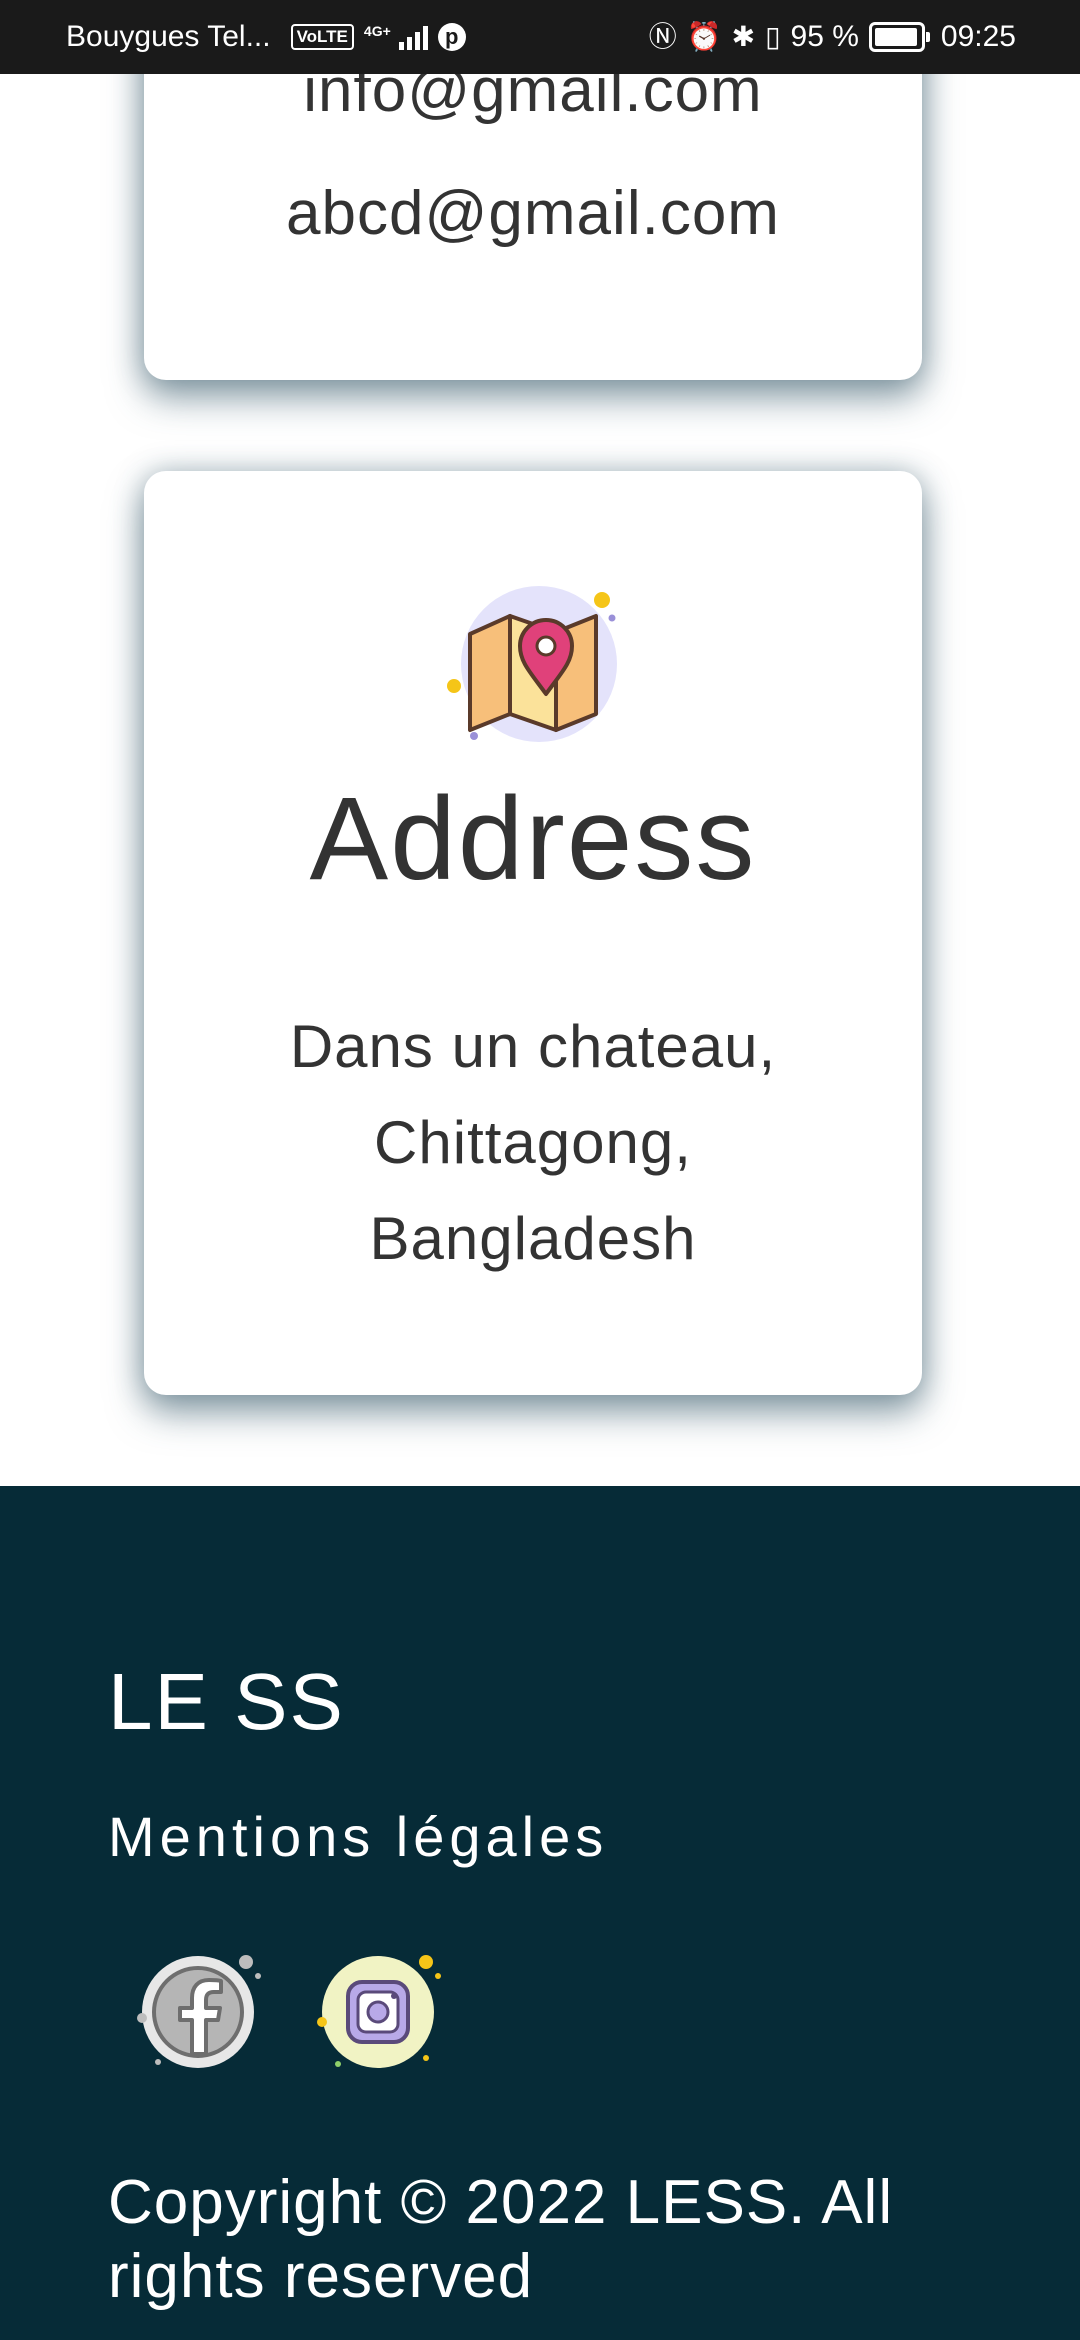  What do you see at coordinates (824, 36) in the screenshot?
I see `battery-percent: 95 %` at bounding box center [824, 36].